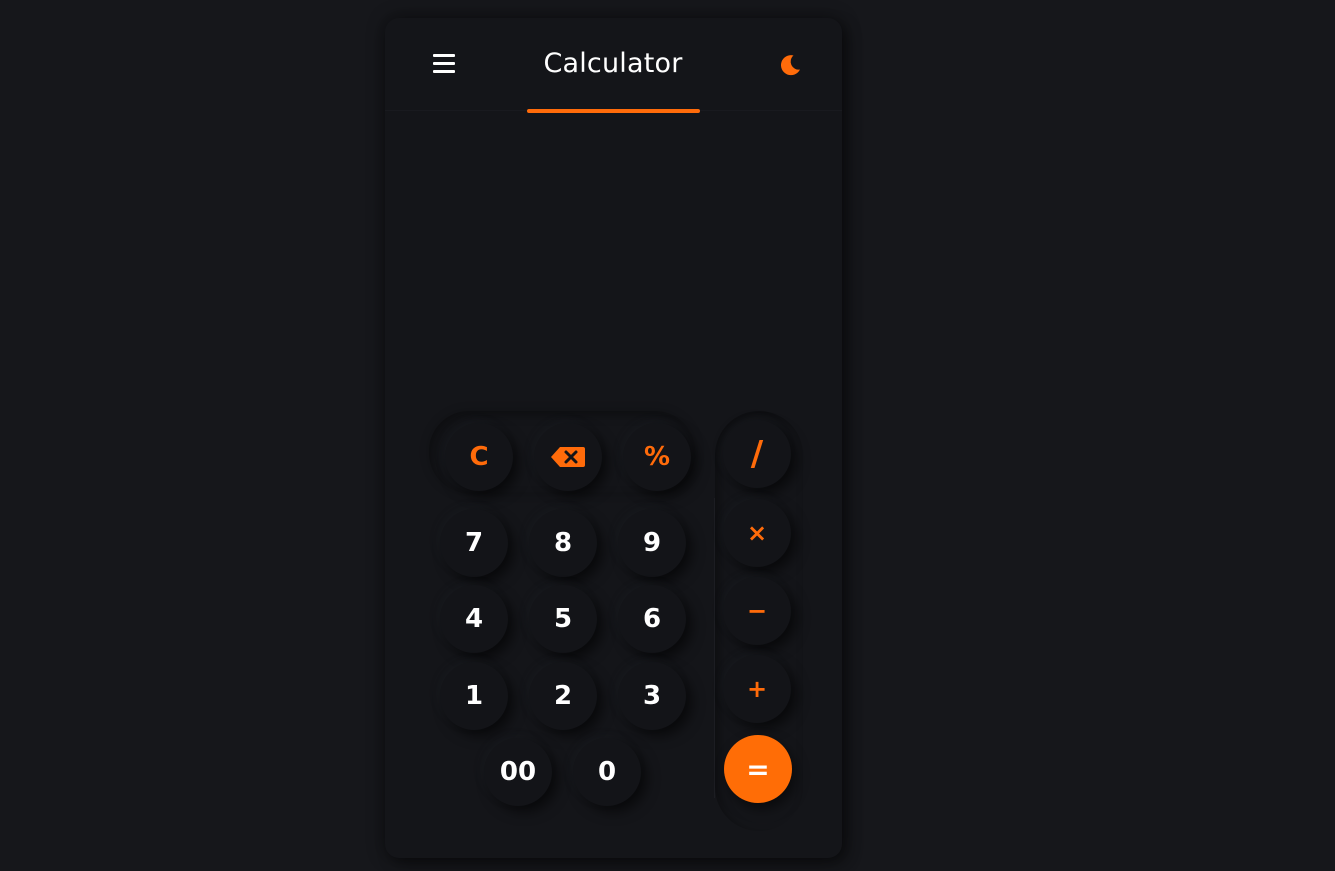 Image resolution: width=1335 pixels, height=871 pixels. I want to click on multiply-button: ×, so click(757, 533).